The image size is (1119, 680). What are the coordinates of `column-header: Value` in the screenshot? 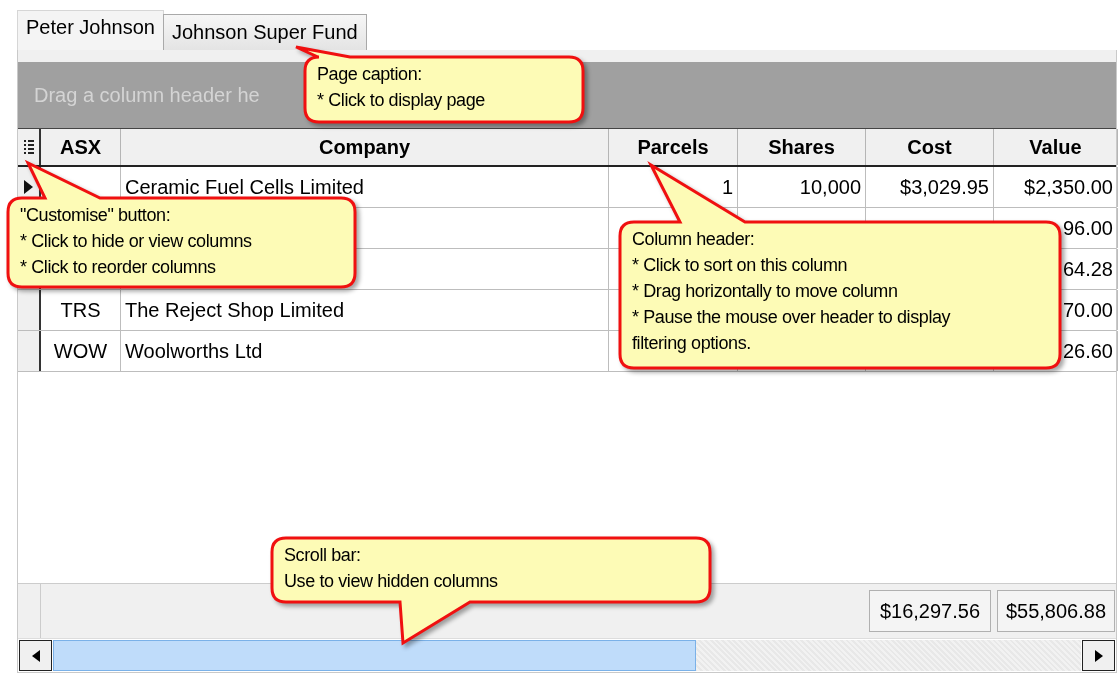 It's located at (1056, 147).